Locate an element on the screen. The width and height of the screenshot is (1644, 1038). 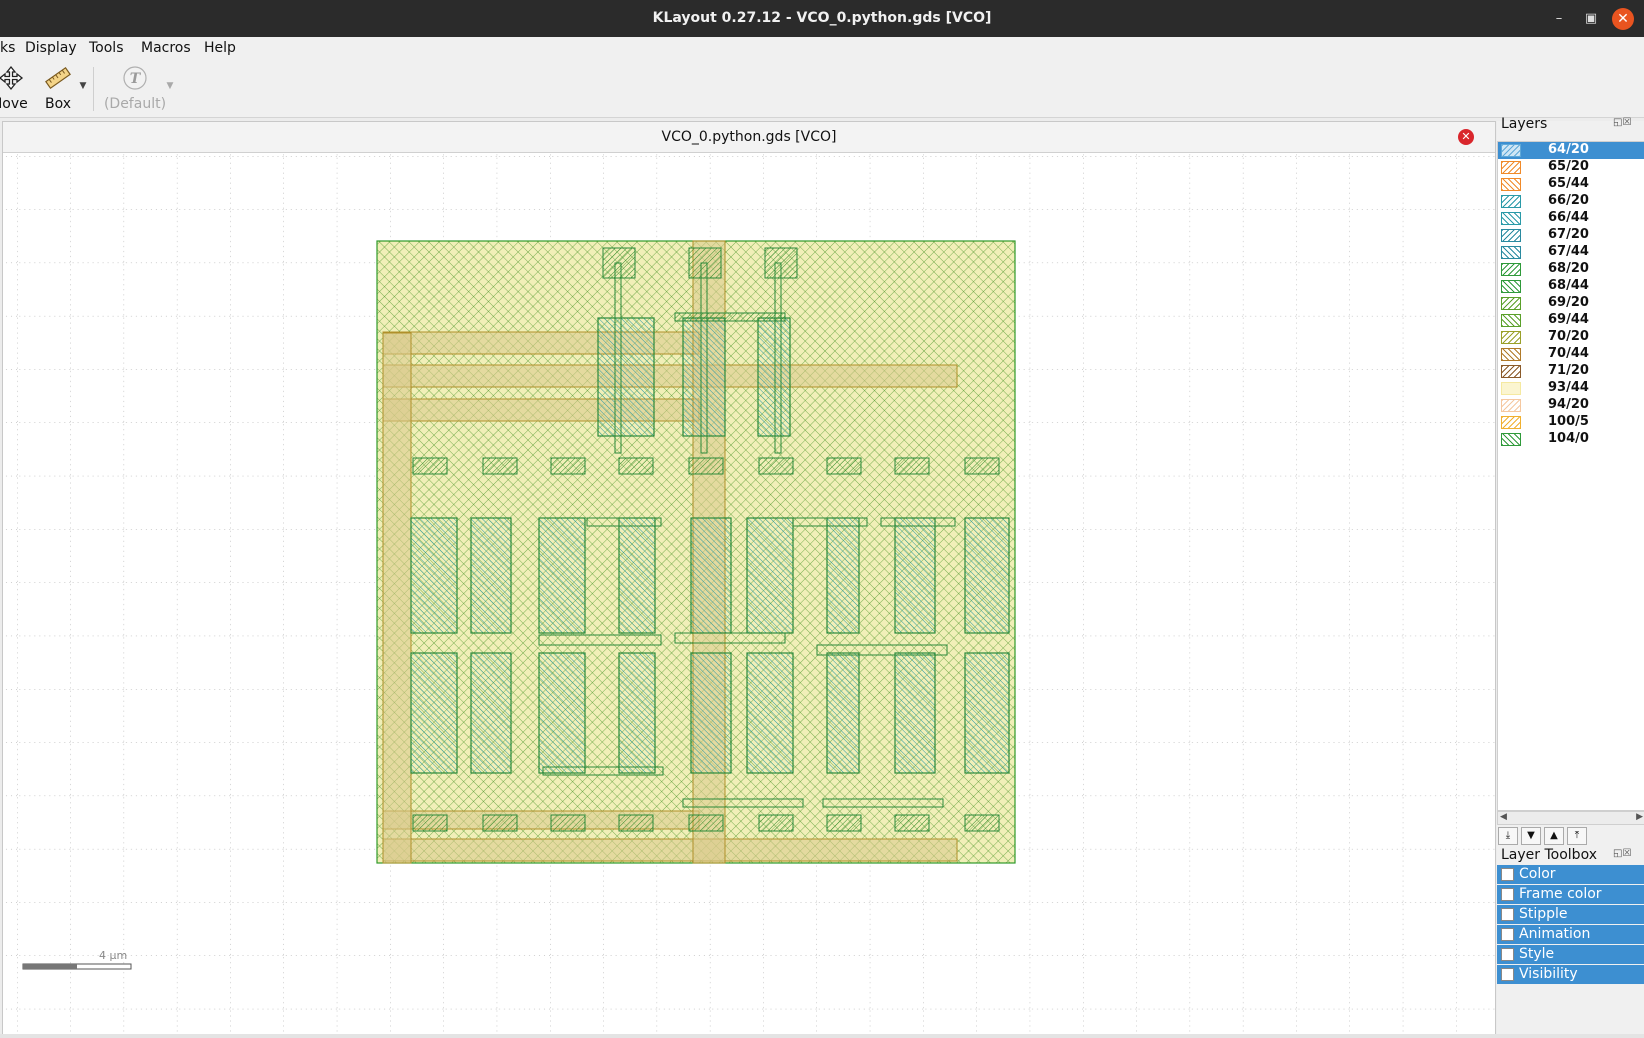
close-tab-icon: ✕ is located at coordinates (1466, 137).